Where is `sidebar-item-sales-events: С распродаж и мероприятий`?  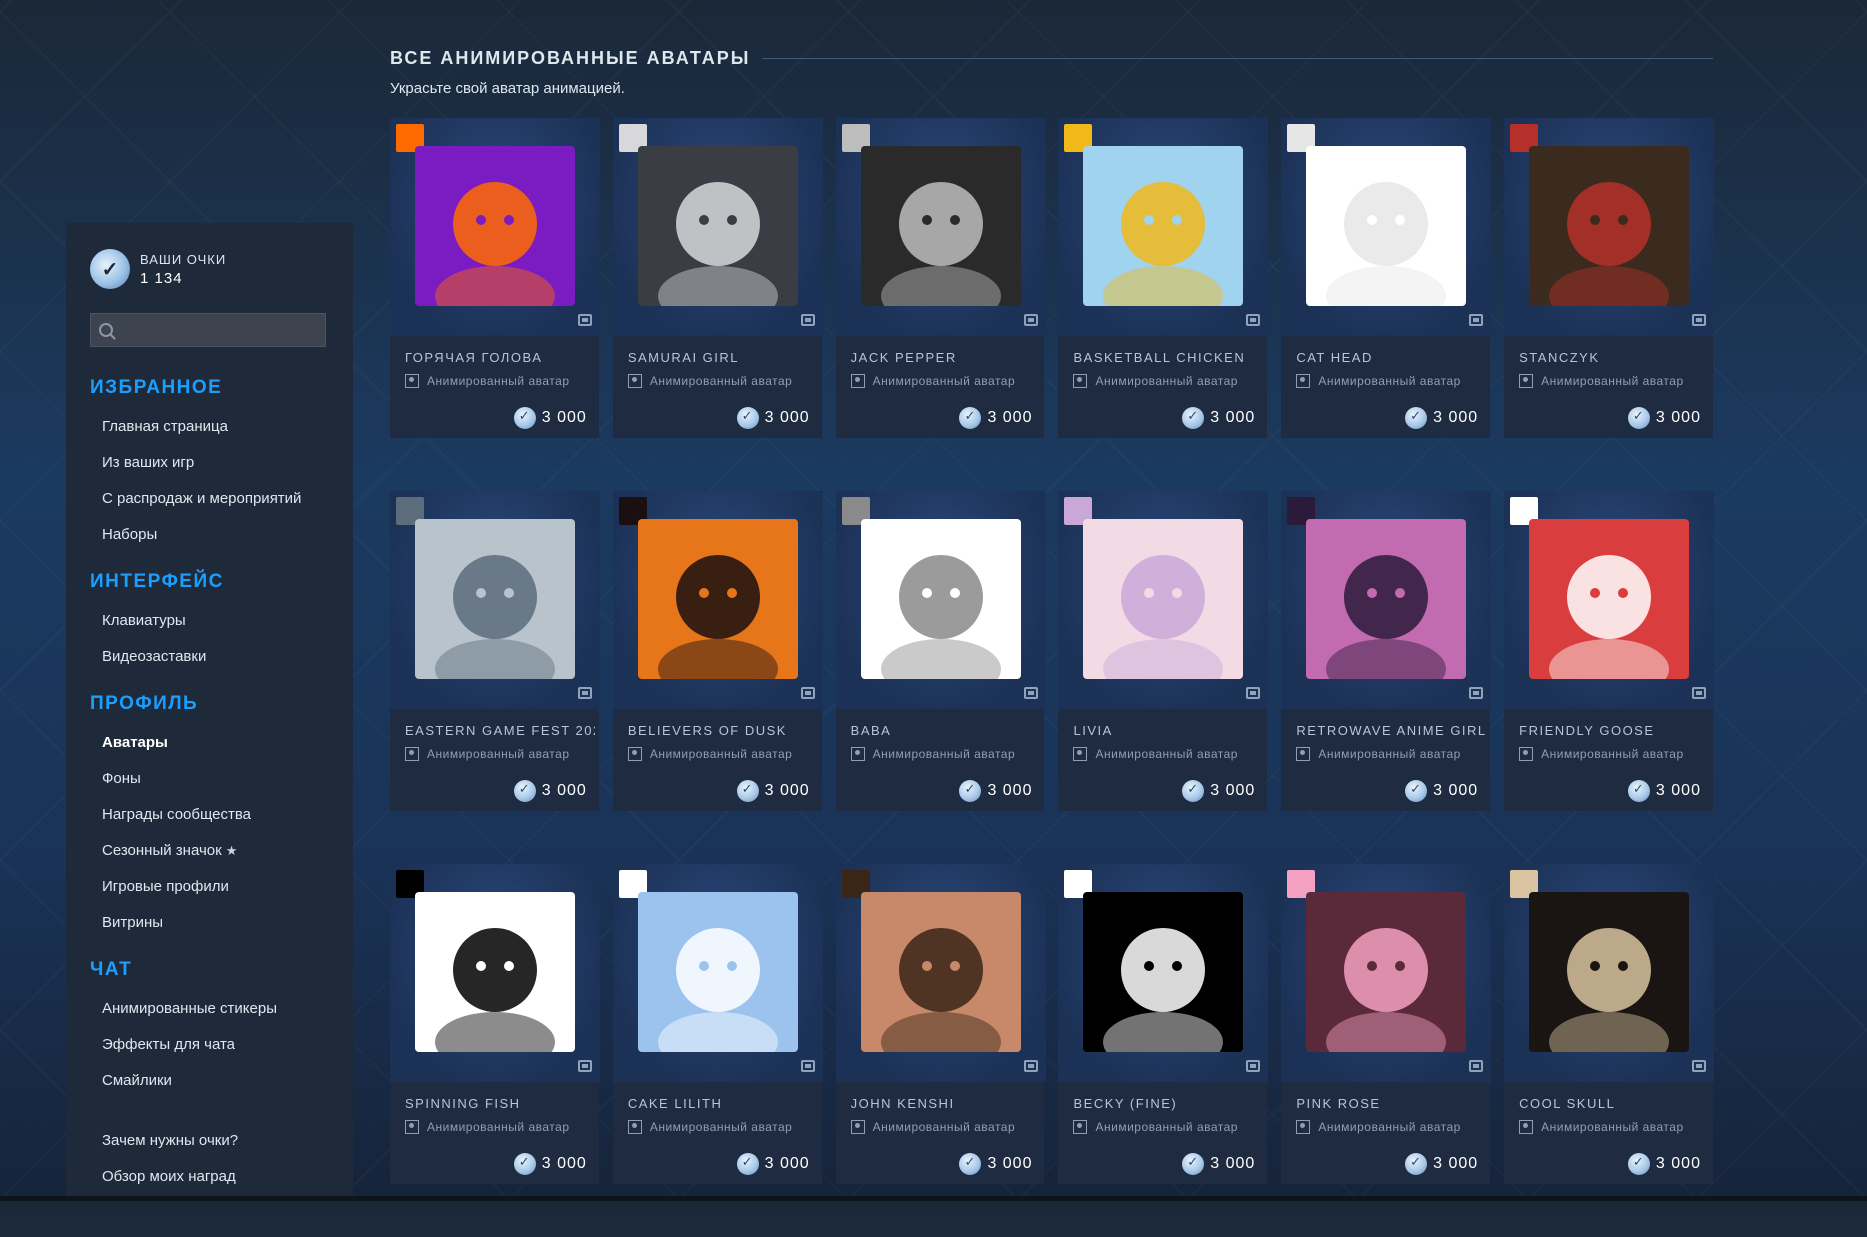 sidebar-item-sales-events: С распродаж и мероприятий is located at coordinates (209, 499).